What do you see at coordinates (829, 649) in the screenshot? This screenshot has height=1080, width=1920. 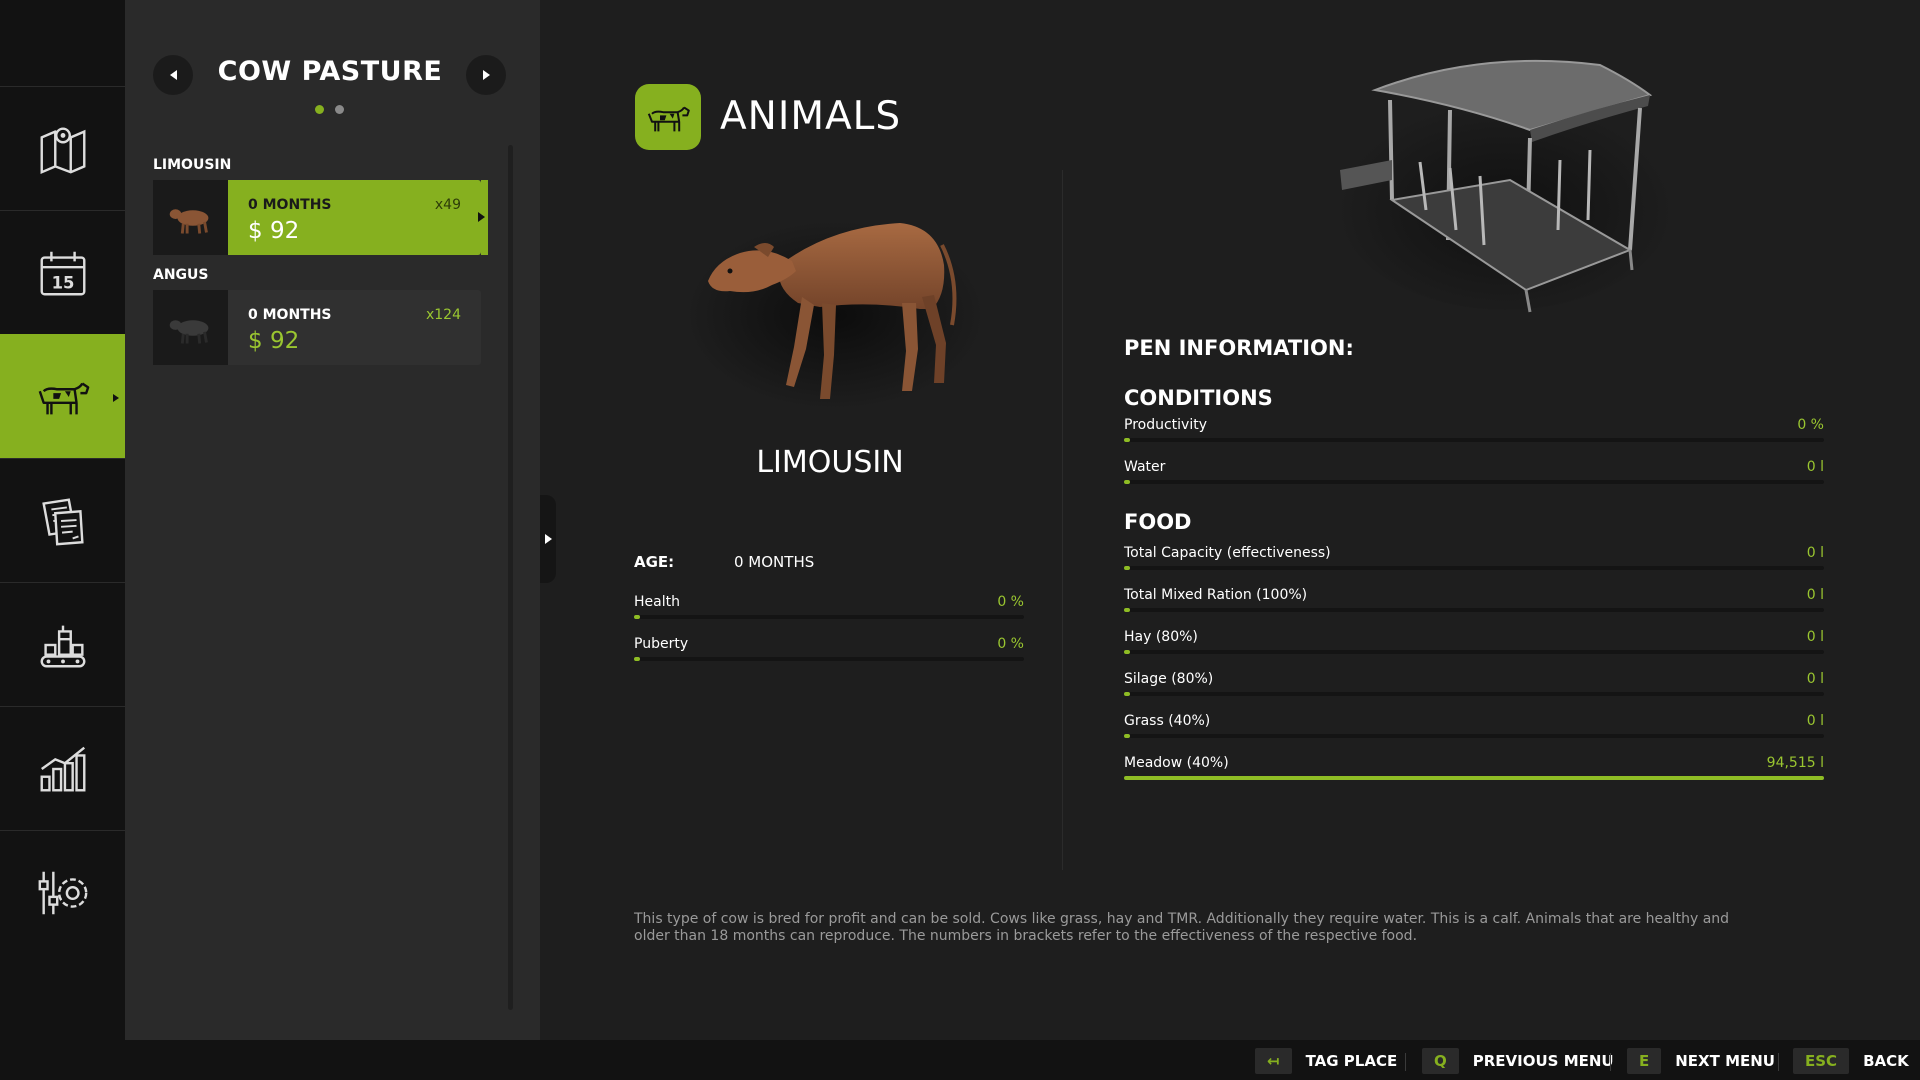 I see `stat-puberty: Puberty 0 %` at bounding box center [829, 649].